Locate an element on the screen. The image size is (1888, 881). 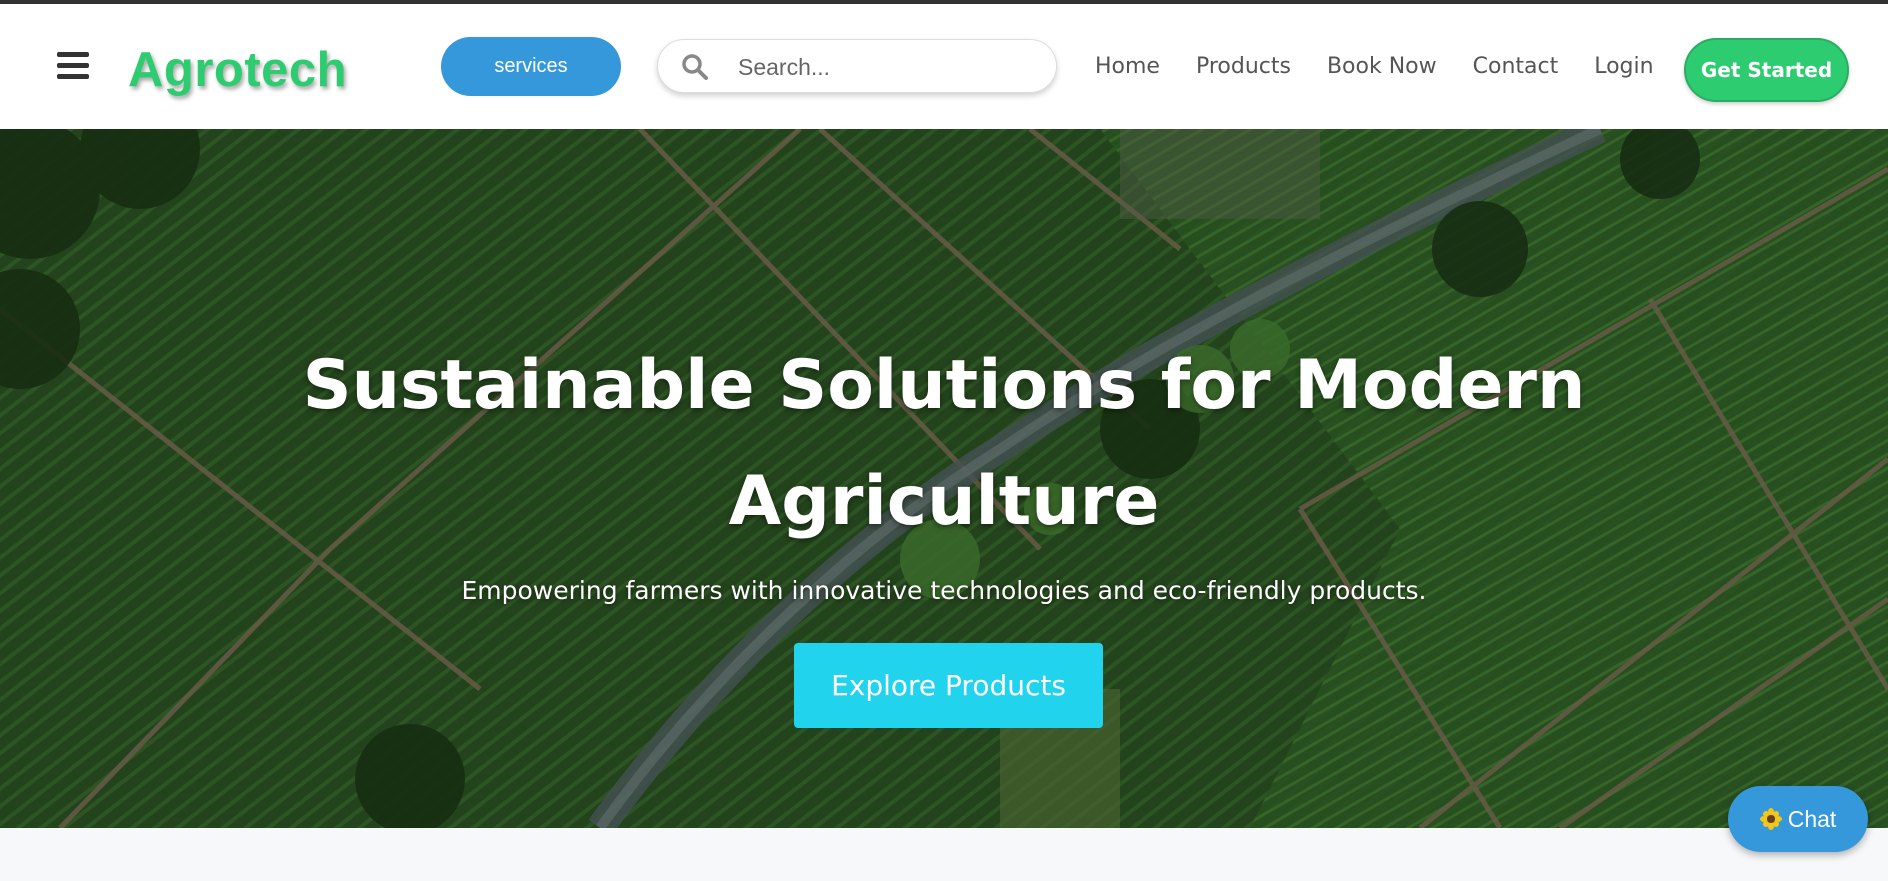
hamburger-menu-icon is located at coordinates (73, 66).